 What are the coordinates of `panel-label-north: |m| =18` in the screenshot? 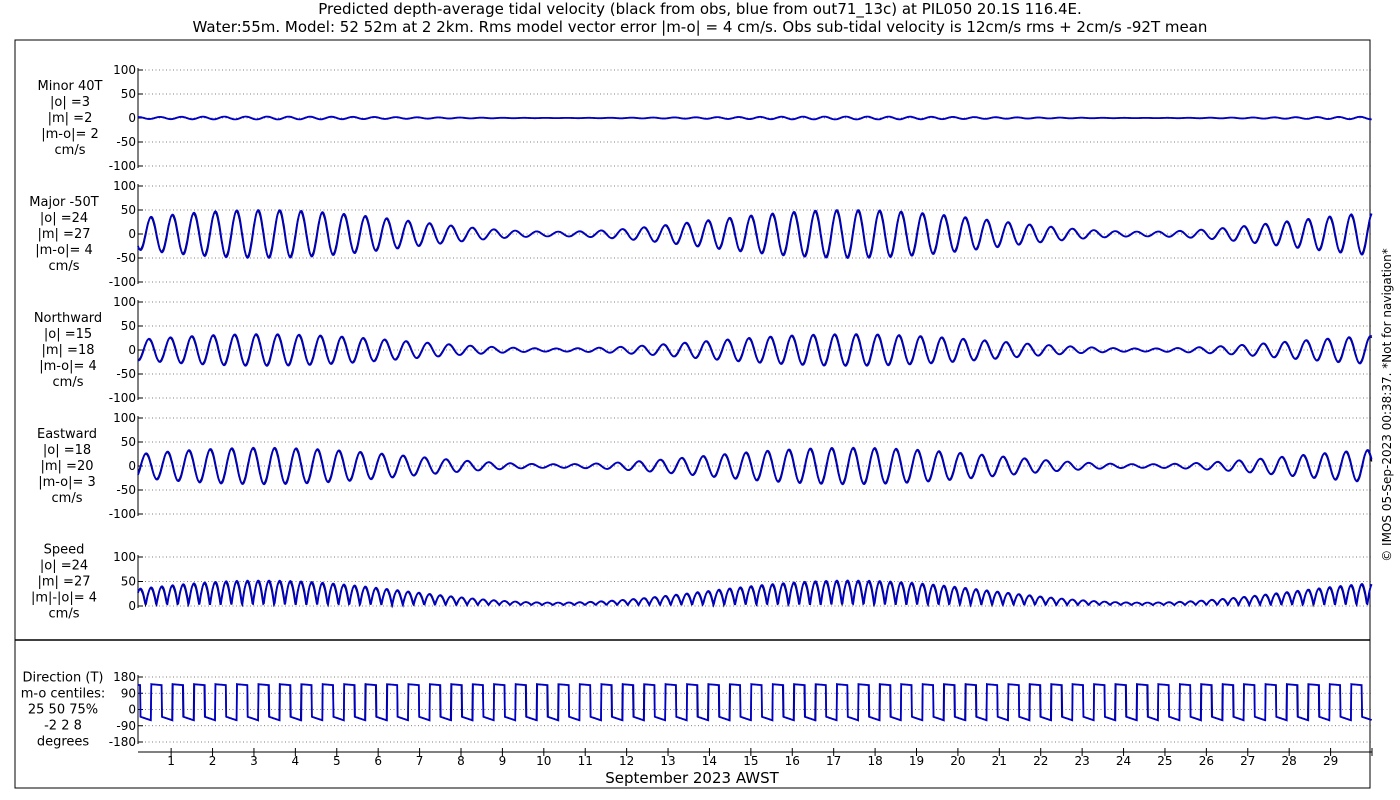 It's located at (68, 350).